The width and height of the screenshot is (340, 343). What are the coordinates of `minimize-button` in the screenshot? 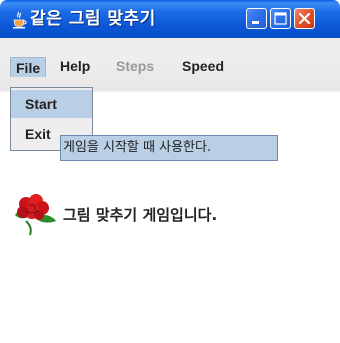 It's located at (256, 18).